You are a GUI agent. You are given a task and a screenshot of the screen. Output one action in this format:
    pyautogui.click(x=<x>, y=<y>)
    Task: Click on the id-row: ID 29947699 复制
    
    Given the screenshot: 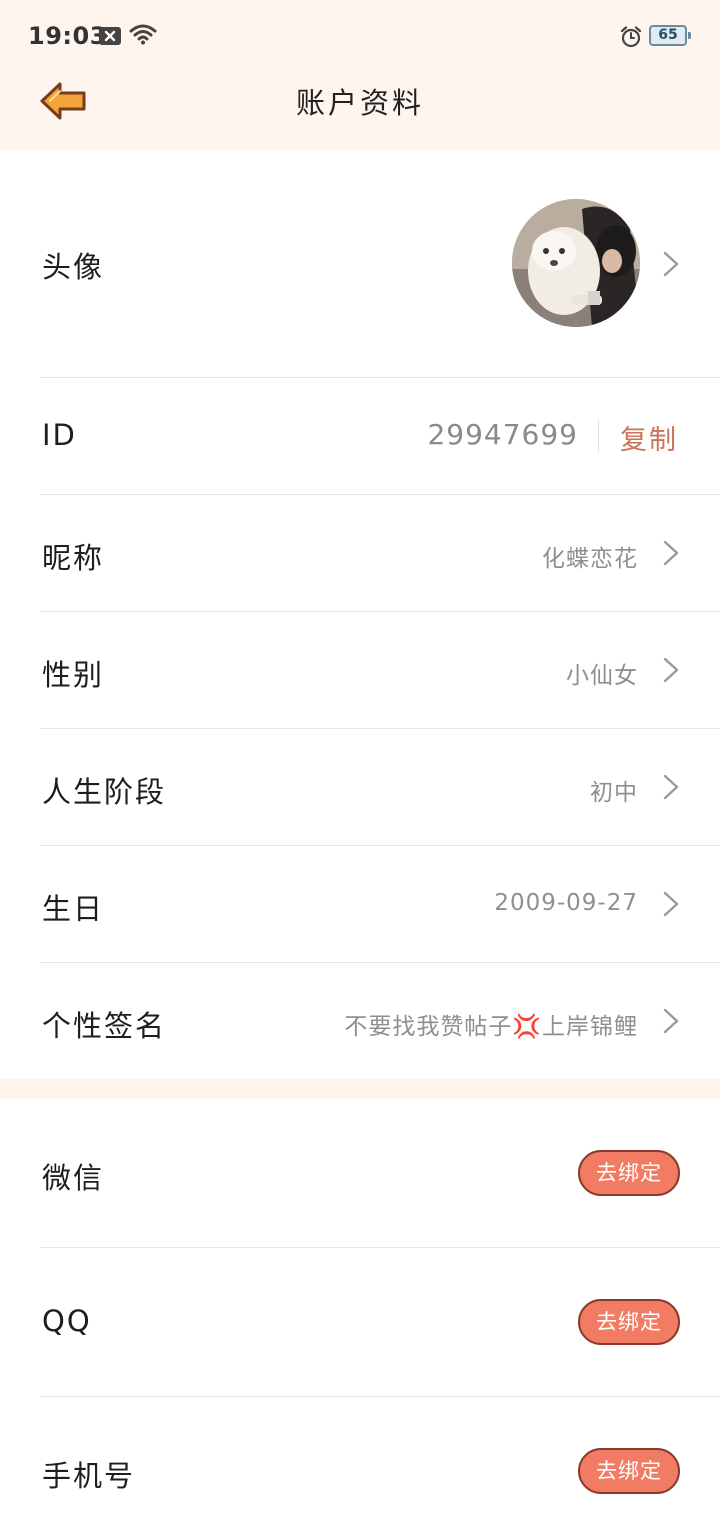 What is the action you would take?
    pyautogui.click(x=360, y=436)
    